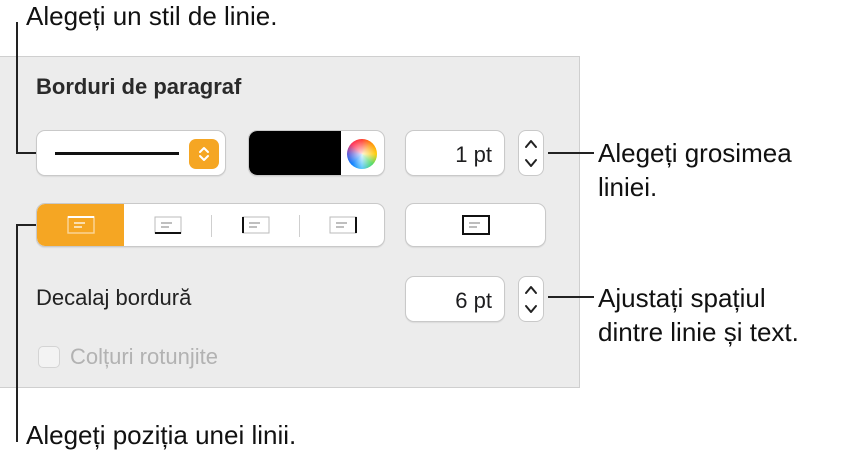  I want to click on segment-right-border, so click(341, 225).